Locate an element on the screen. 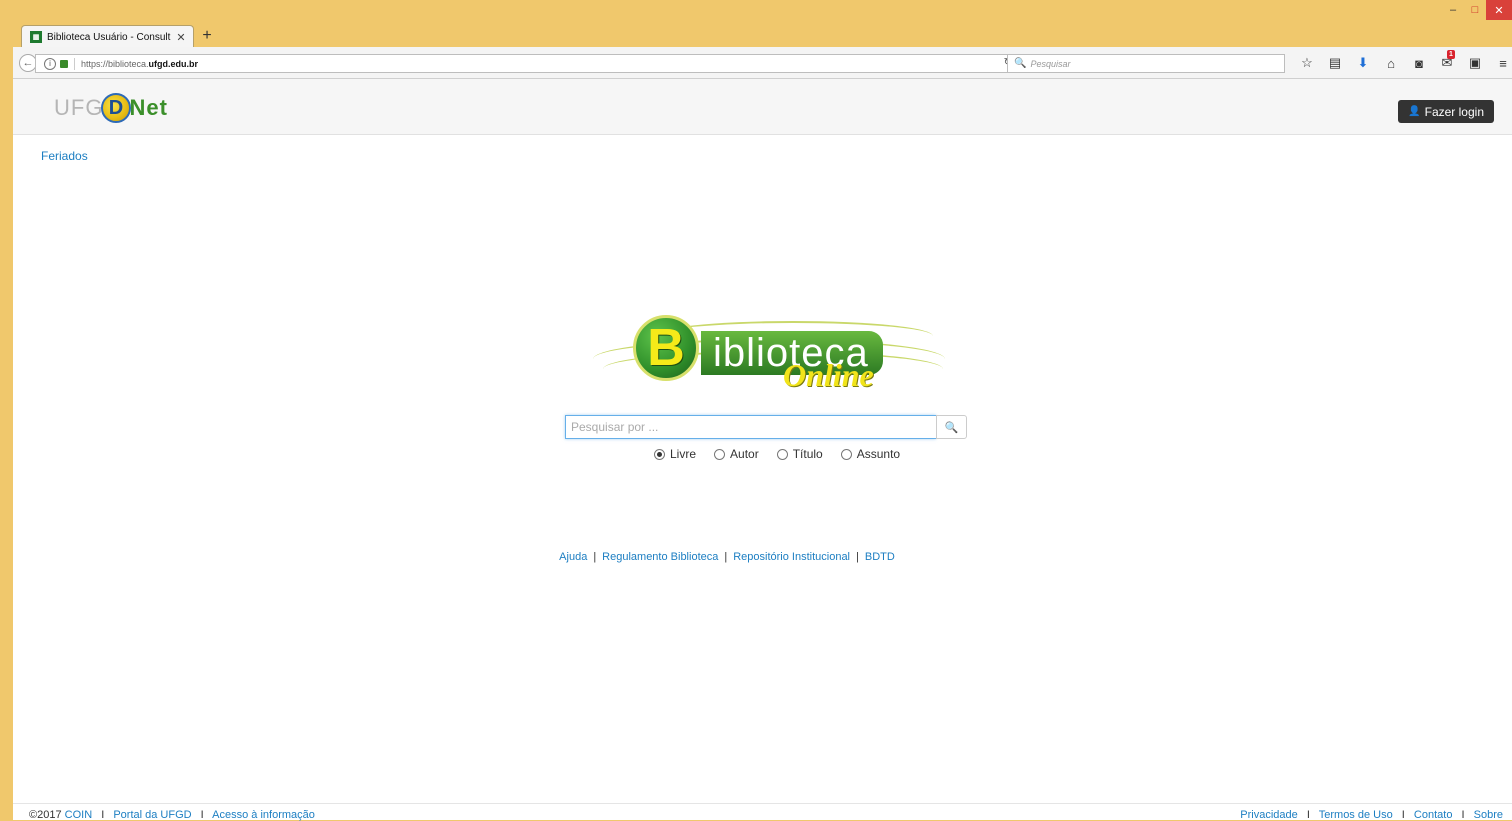  regulamento-link: Regulamento Biblioteca is located at coordinates (660, 557).